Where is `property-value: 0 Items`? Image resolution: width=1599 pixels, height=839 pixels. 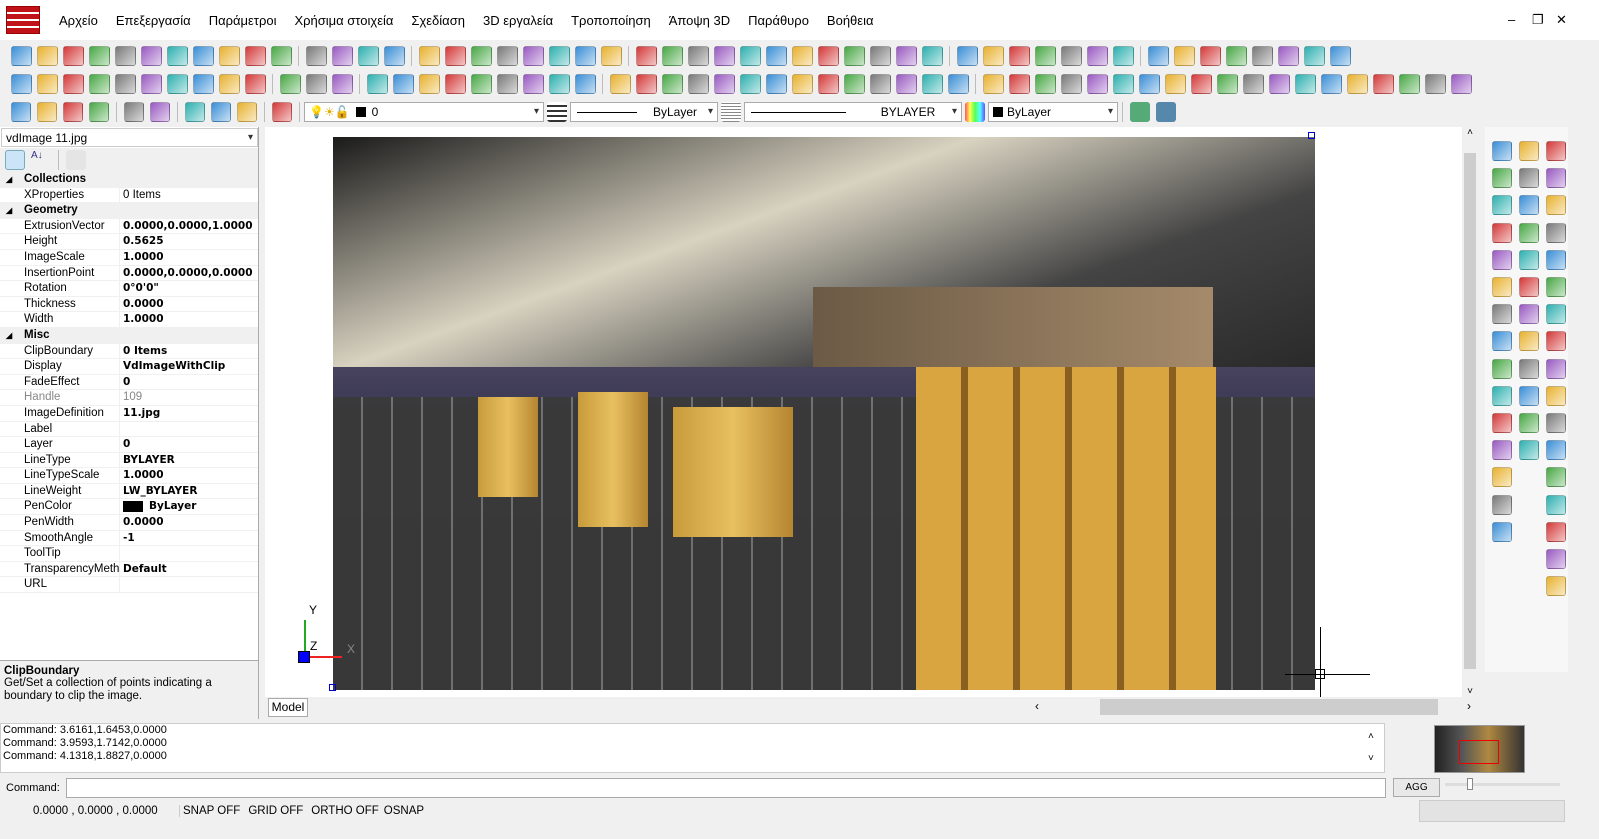
property-value: 0 Items is located at coordinates (140, 195).